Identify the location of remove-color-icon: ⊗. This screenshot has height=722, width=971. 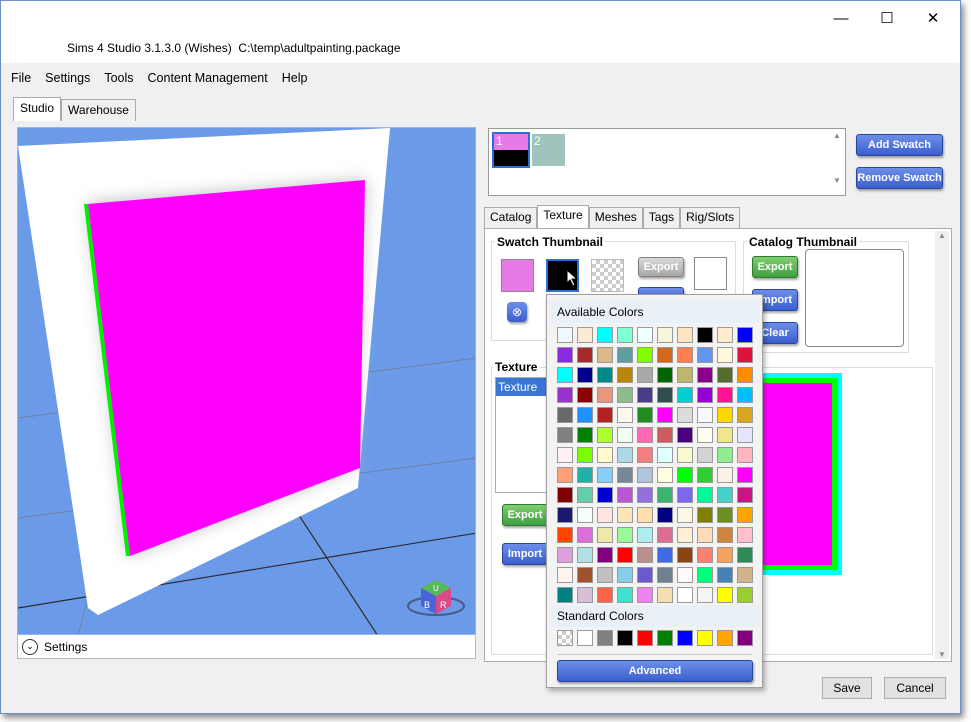
(517, 312).